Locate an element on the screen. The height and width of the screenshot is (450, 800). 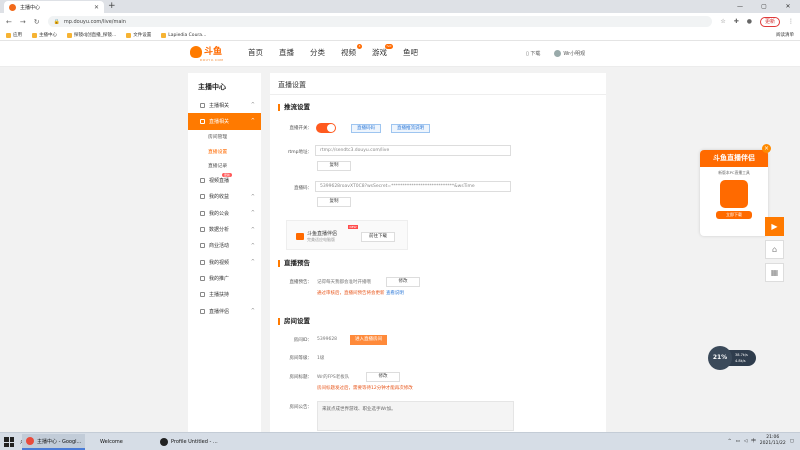
apps-icon is located at coordinates (8, 35).